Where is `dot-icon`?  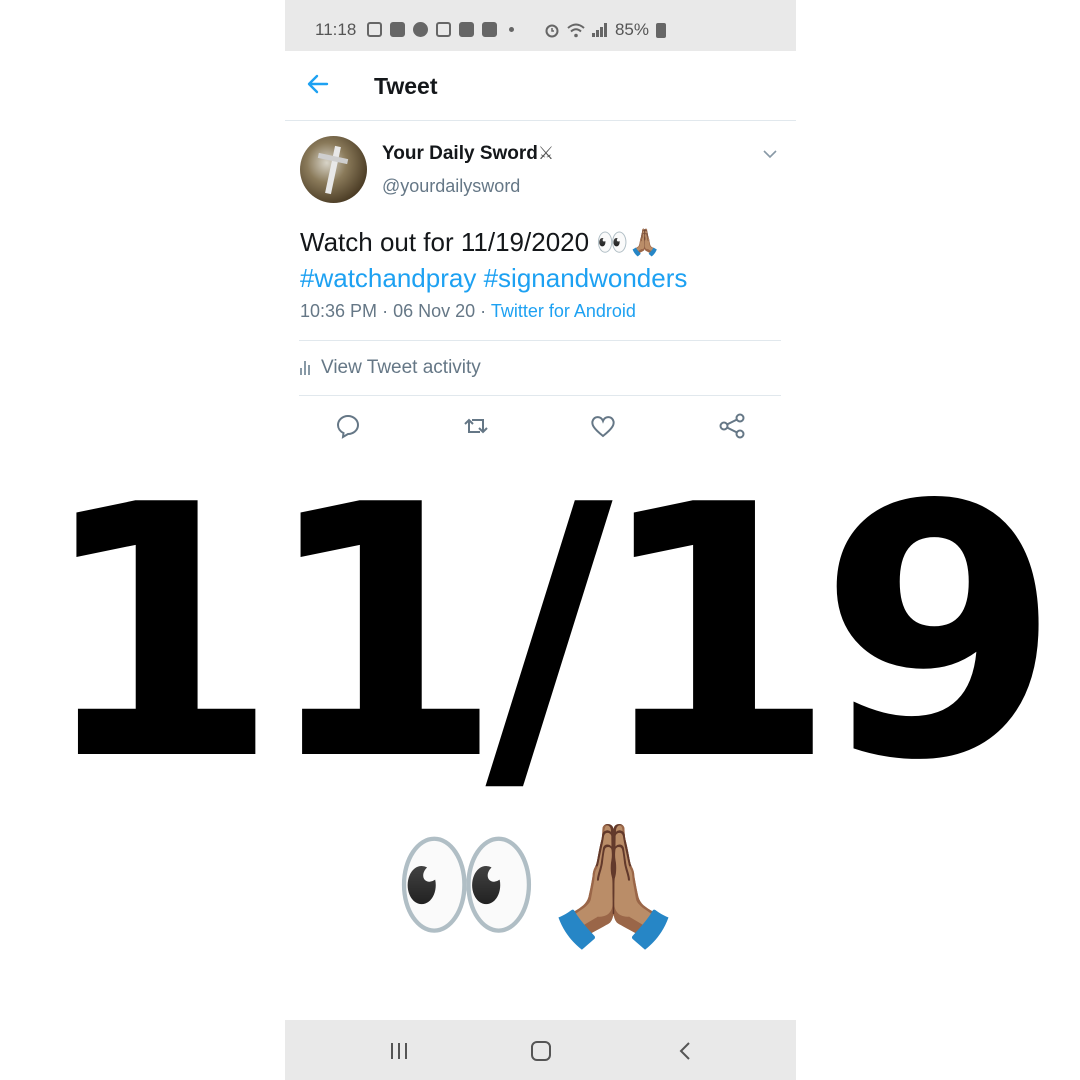
dot-icon is located at coordinates (511, 29).